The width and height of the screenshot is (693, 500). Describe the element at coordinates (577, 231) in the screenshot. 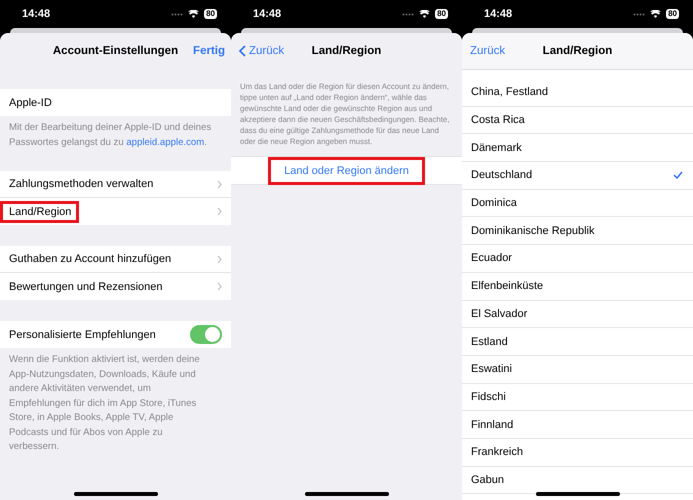

I see `country-item: Dominikanische Republik` at that location.